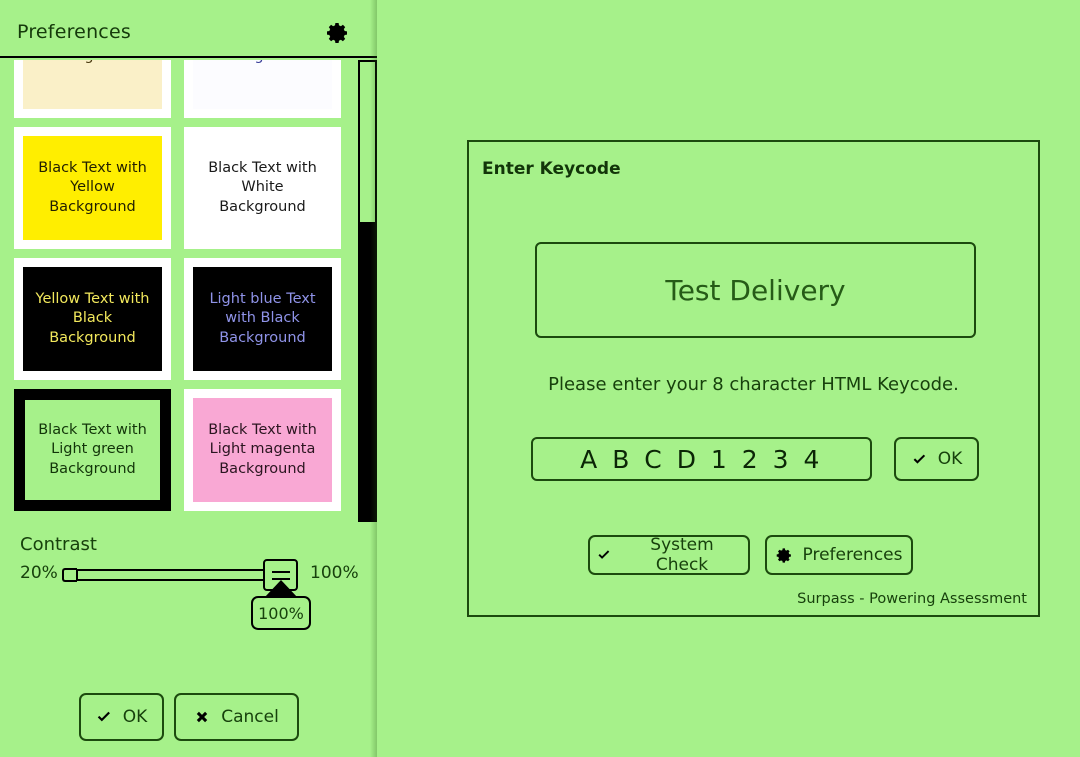  I want to click on dialog-heading: Enter Keycode, so click(551, 169).